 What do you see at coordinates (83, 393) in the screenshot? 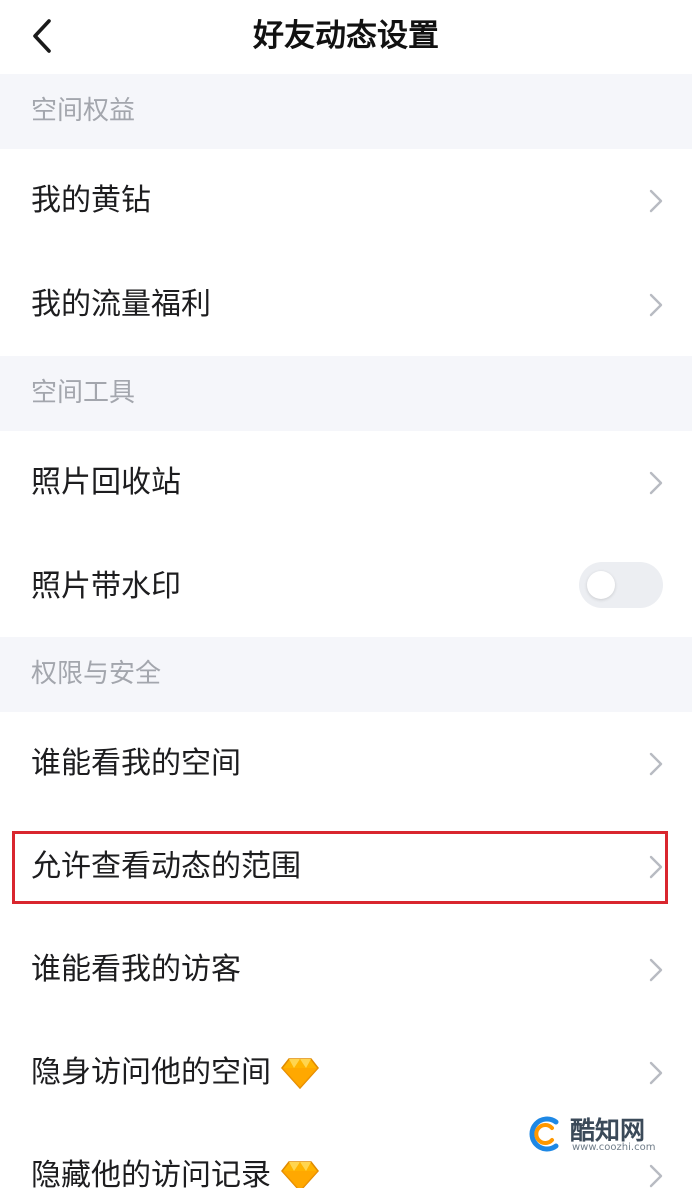
I see `section-title: 空间工具` at bounding box center [83, 393].